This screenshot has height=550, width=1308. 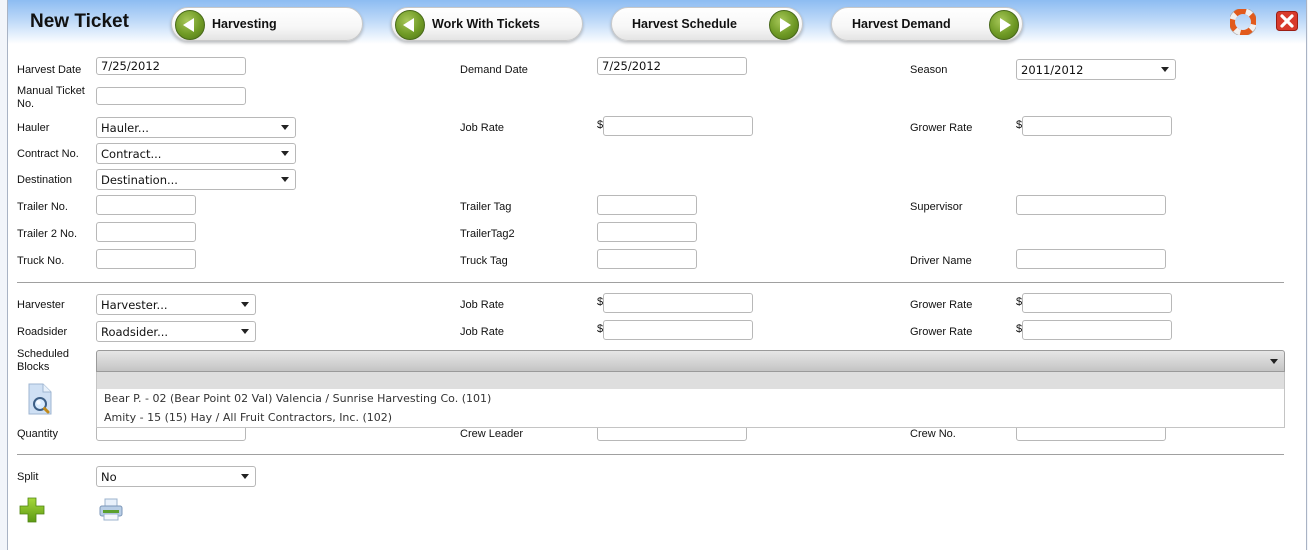 What do you see at coordinates (244, 24) in the screenshot?
I see `nav-harvesting-label: Harvesting` at bounding box center [244, 24].